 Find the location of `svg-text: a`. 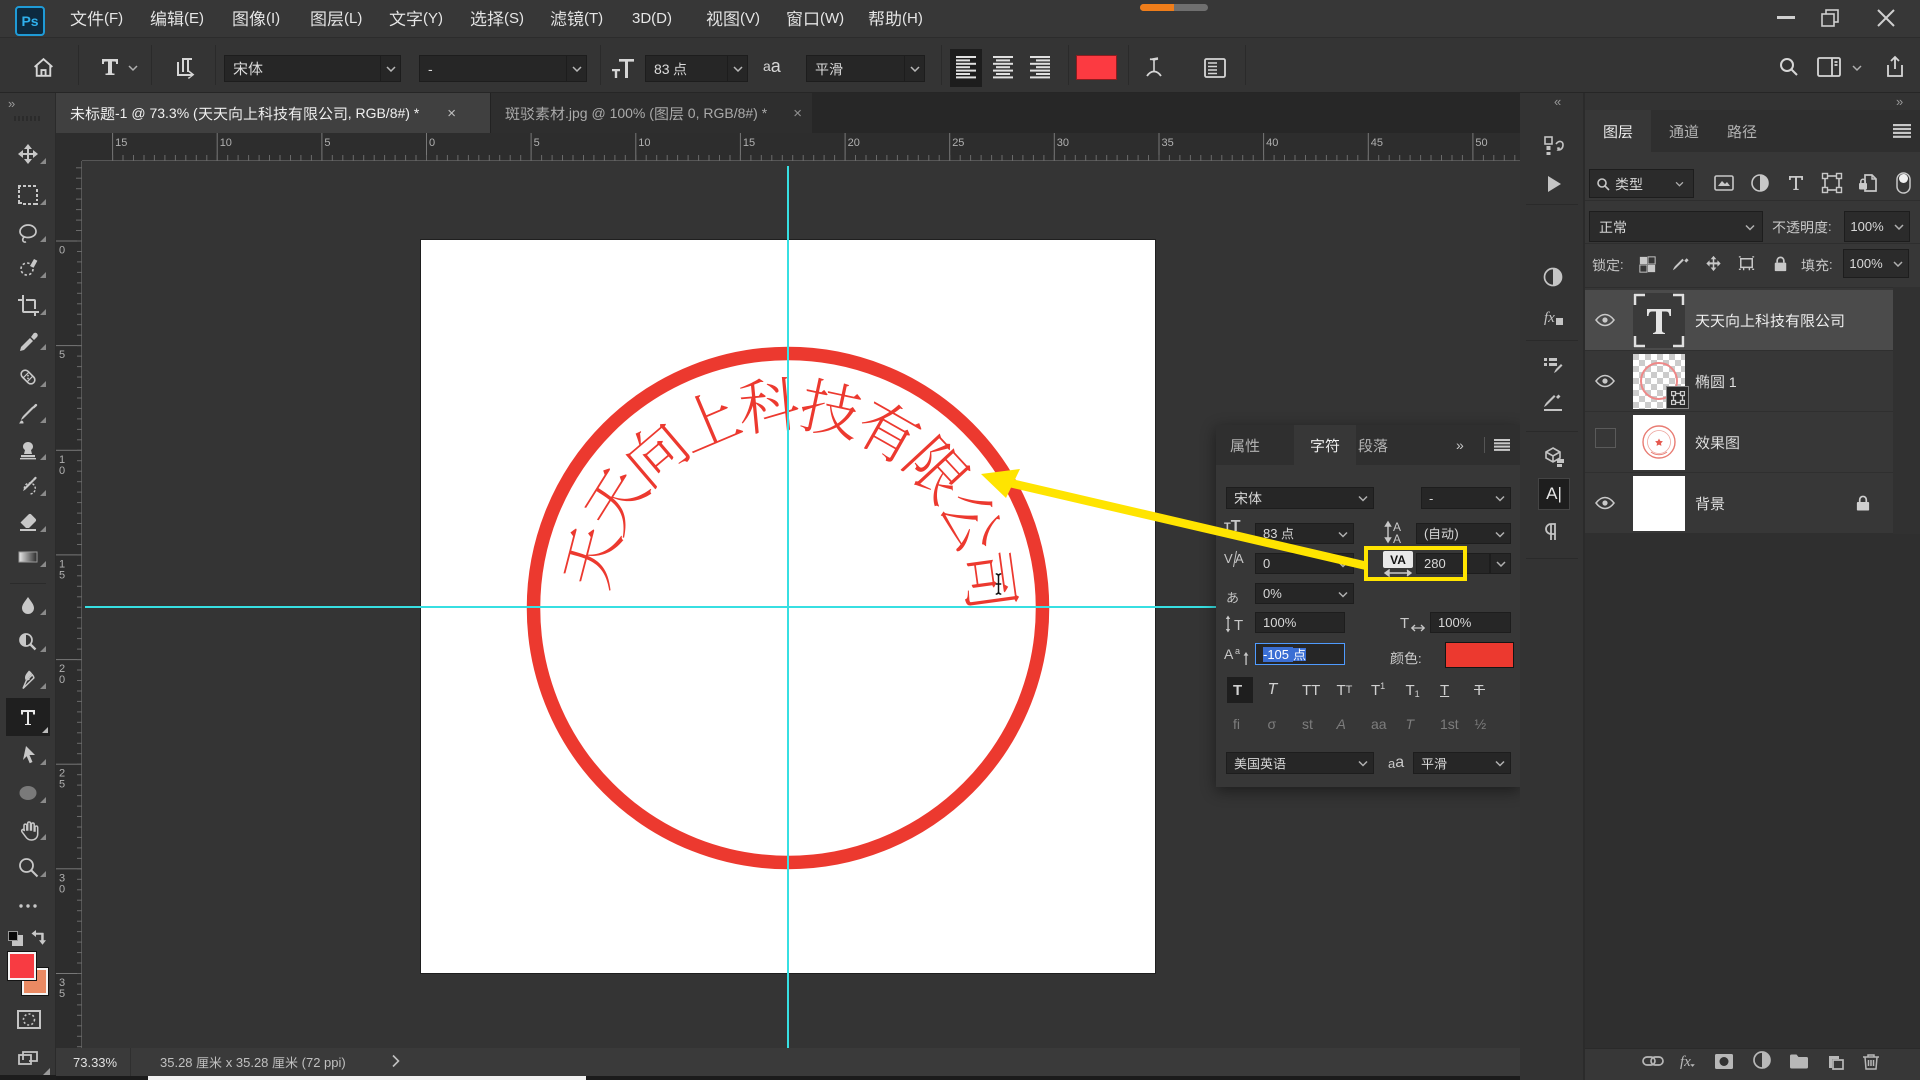

svg-text: a is located at coordinates (1237, 651).